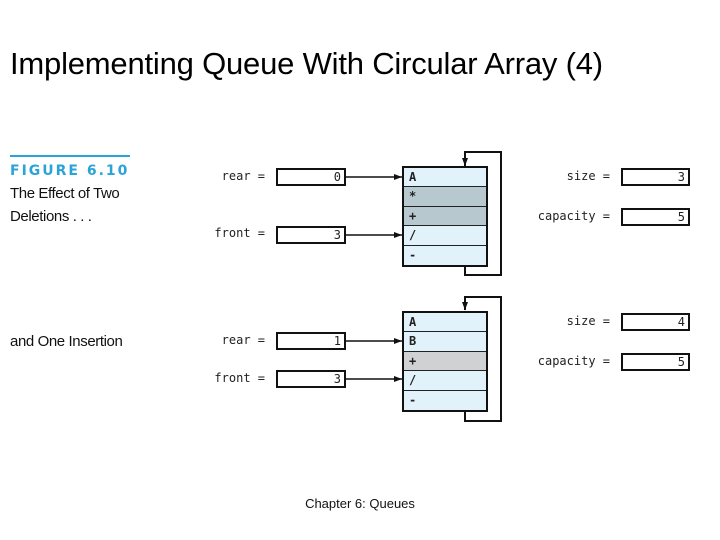 The height and width of the screenshot is (540, 720). Describe the element at coordinates (445, 197) in the screenshot. I see `array-cell: *` at that location.